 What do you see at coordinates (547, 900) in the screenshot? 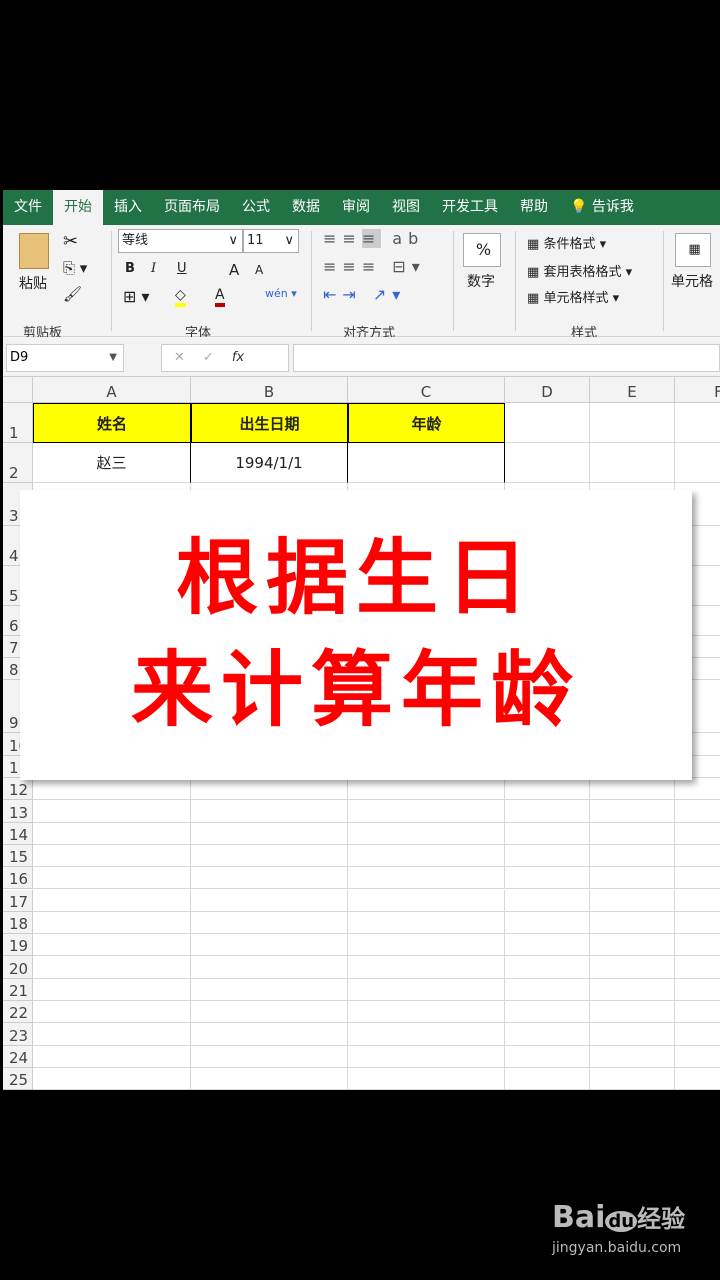
I see `cell-D17` at bounding box center [547, 900].